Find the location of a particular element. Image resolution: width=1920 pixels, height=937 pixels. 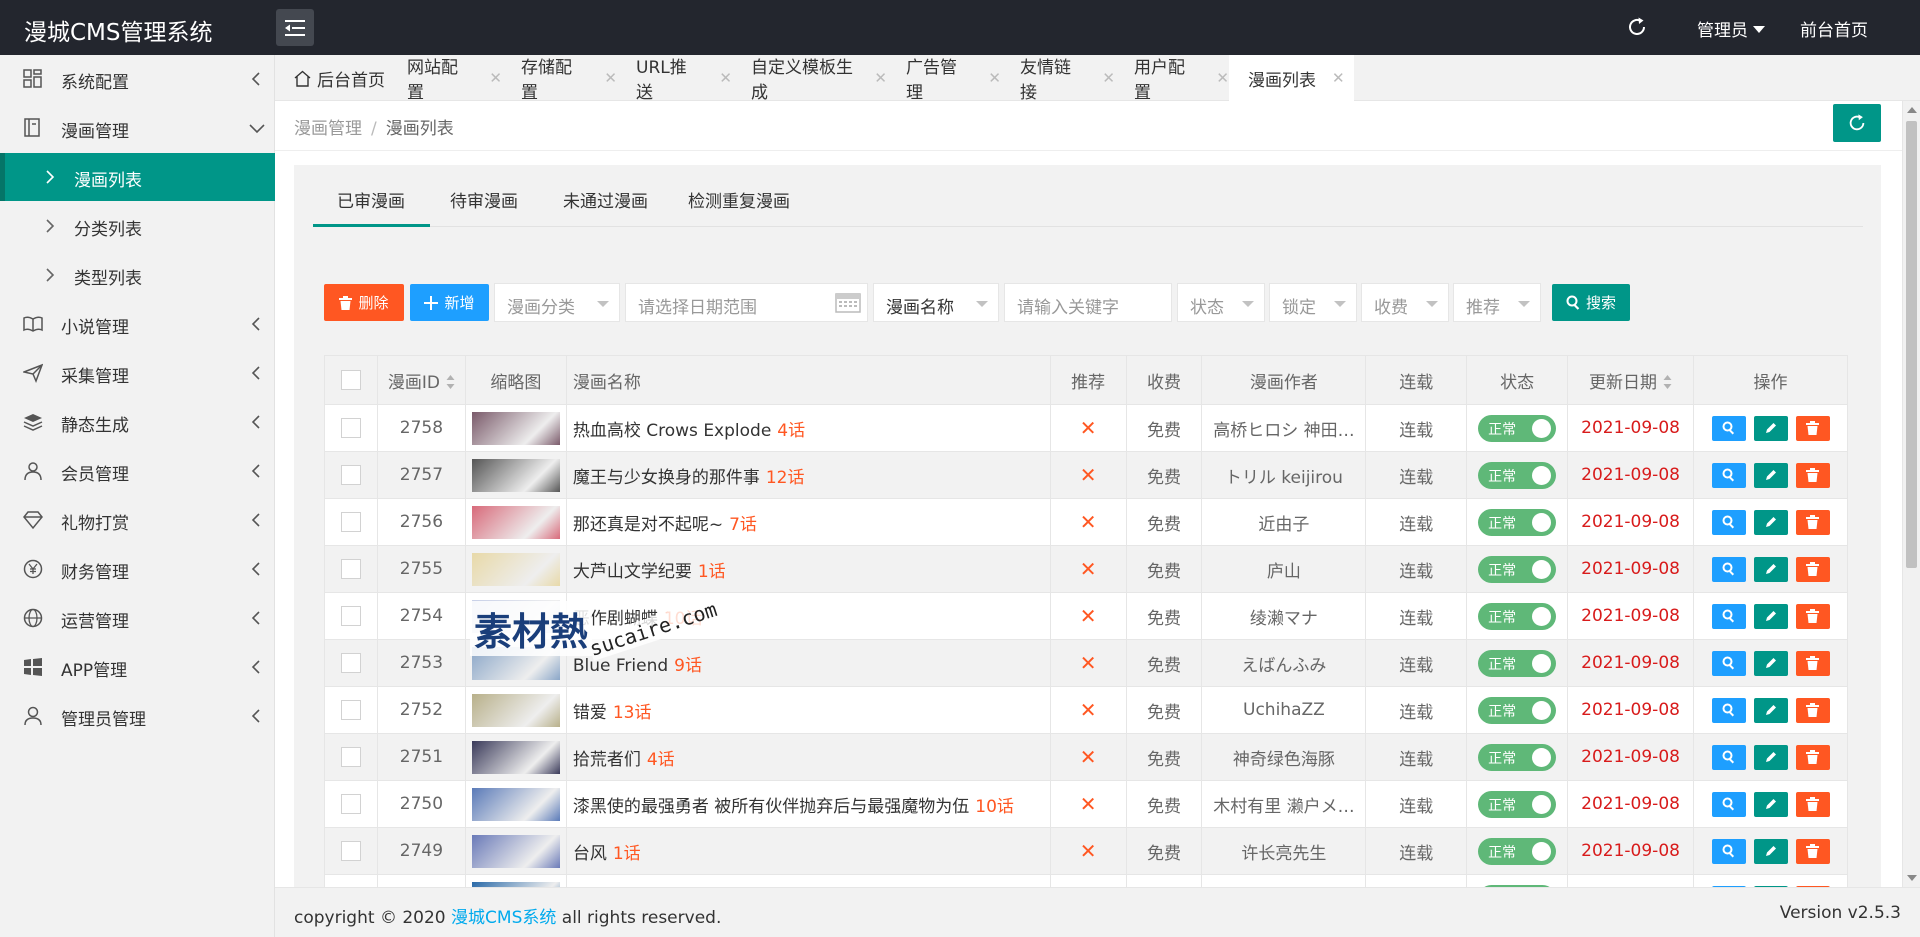

sidebar-item-10: 财务管理 is located at coordinates (137, 569).